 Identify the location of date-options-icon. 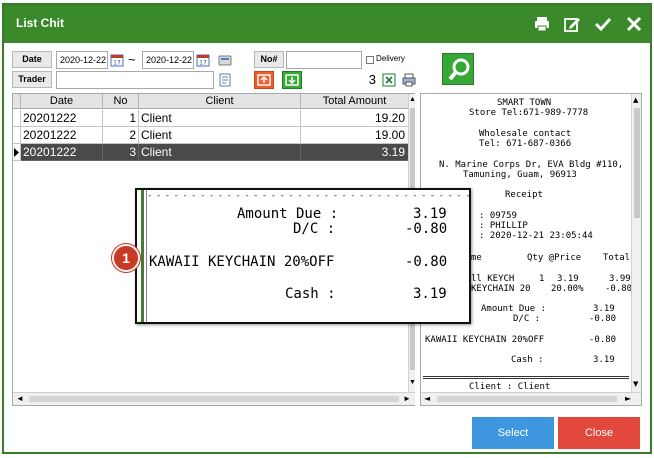
(225, 60).